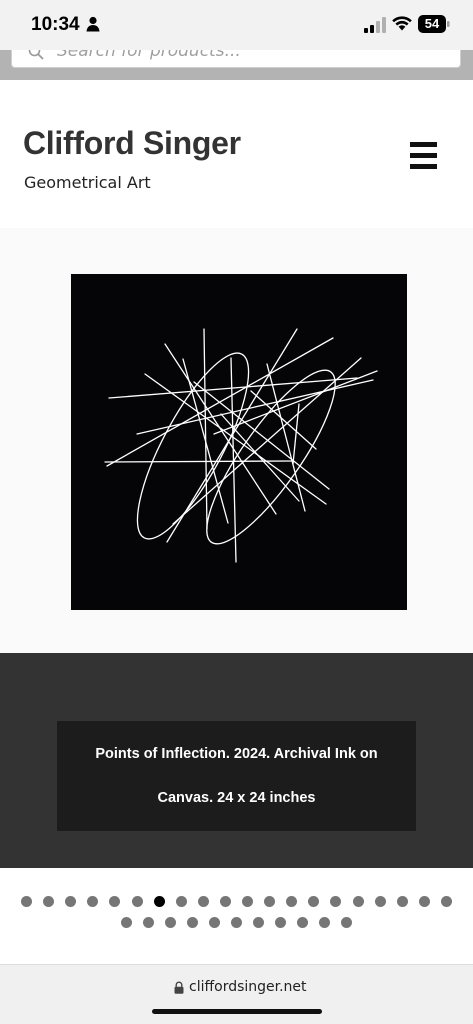 The width and height of the screenshot is (473, 1024). What do you see at coordinates (159, 901) in the screenshot?
I see `slider-dot-active` at bounding box center [159, 901].